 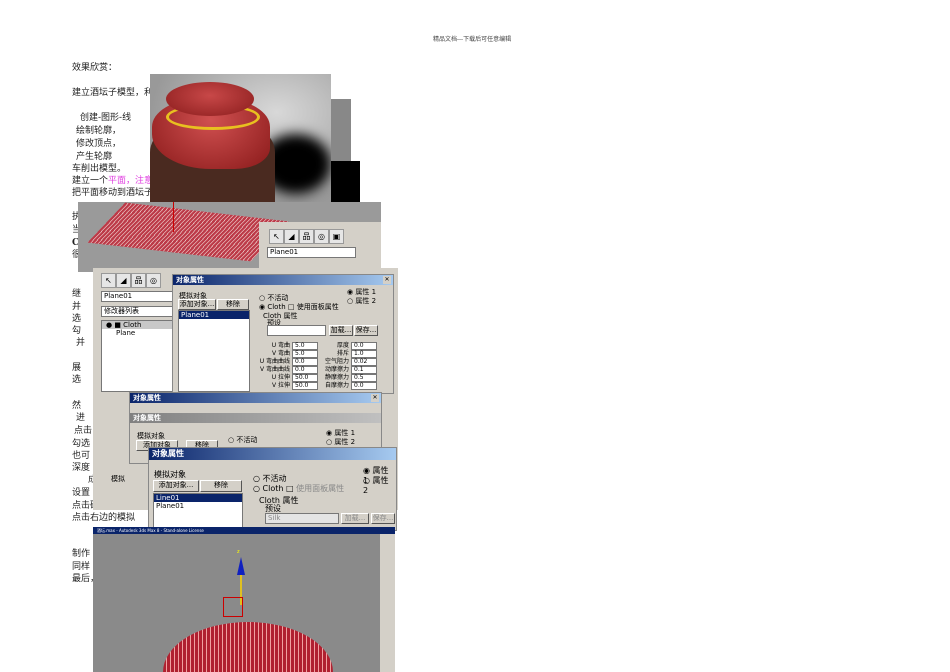 What do you see at coordinates (274, 369) in the screenshot?
I see `param-label: V 弯曲曲线` at bounding box center [274, 369].